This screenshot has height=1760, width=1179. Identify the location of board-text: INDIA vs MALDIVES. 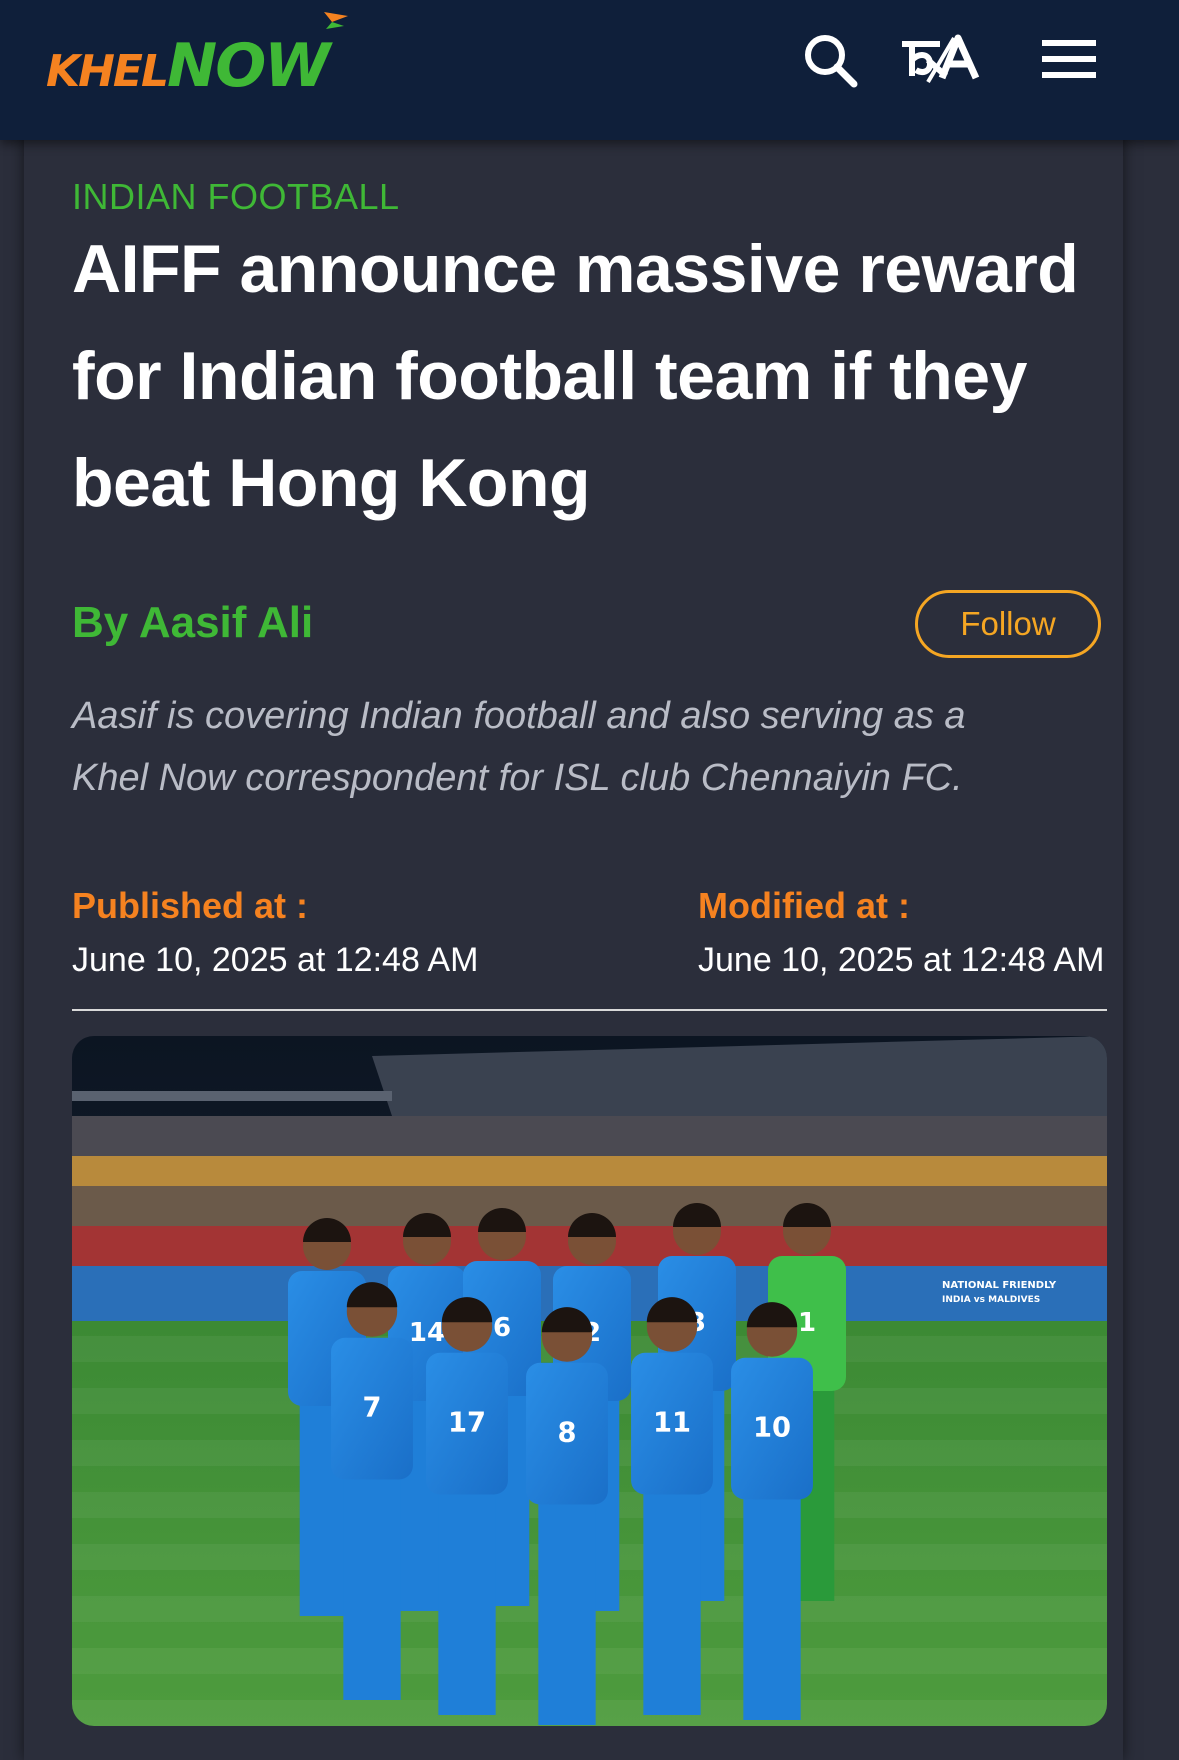
(991, 1300).